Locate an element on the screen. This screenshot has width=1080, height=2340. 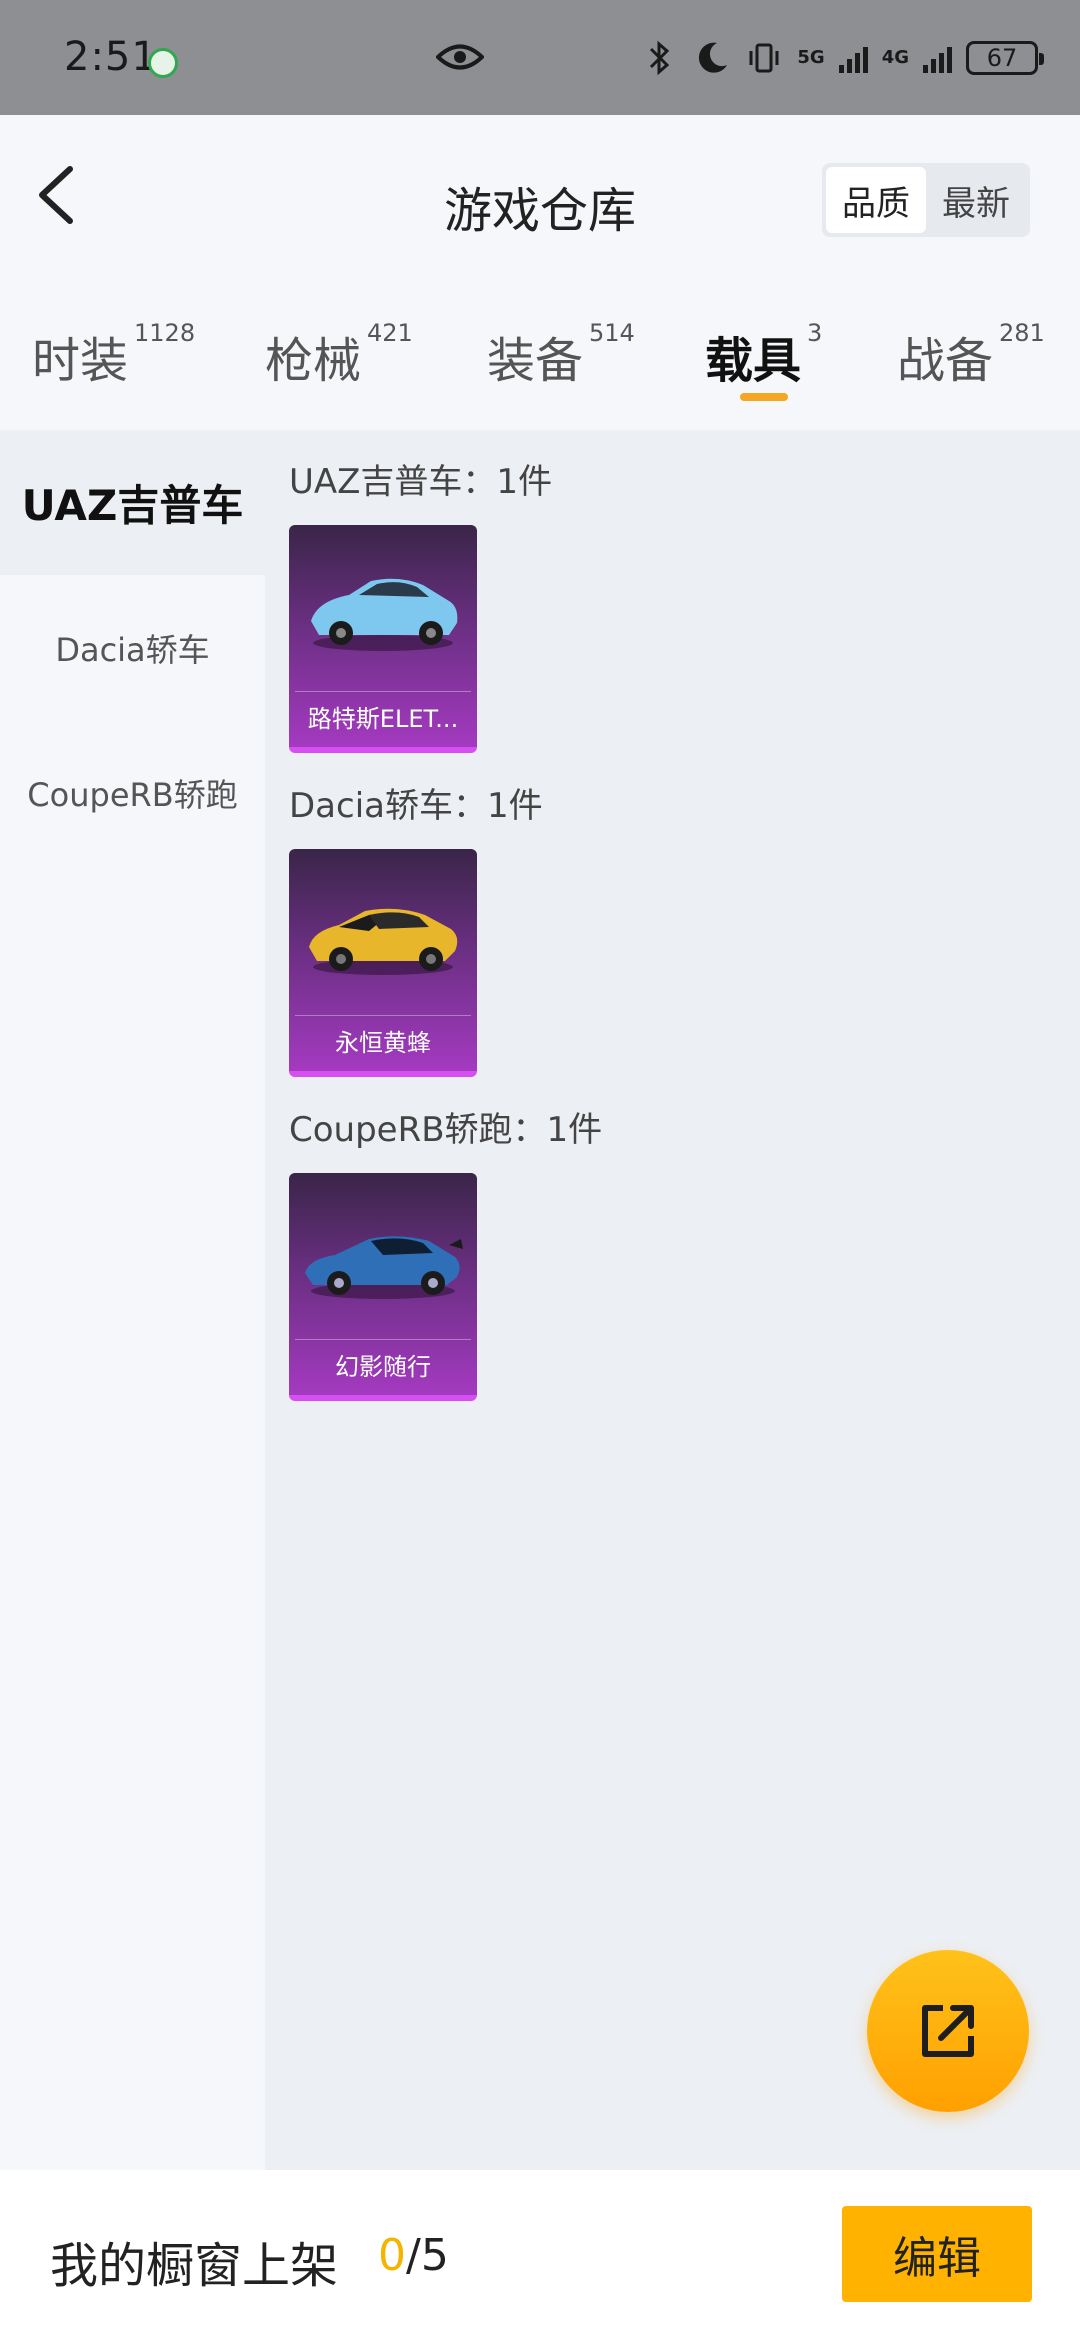
sidebar-item-couperb: CoupeRB轿跑 is located at coordinates (132, 792).